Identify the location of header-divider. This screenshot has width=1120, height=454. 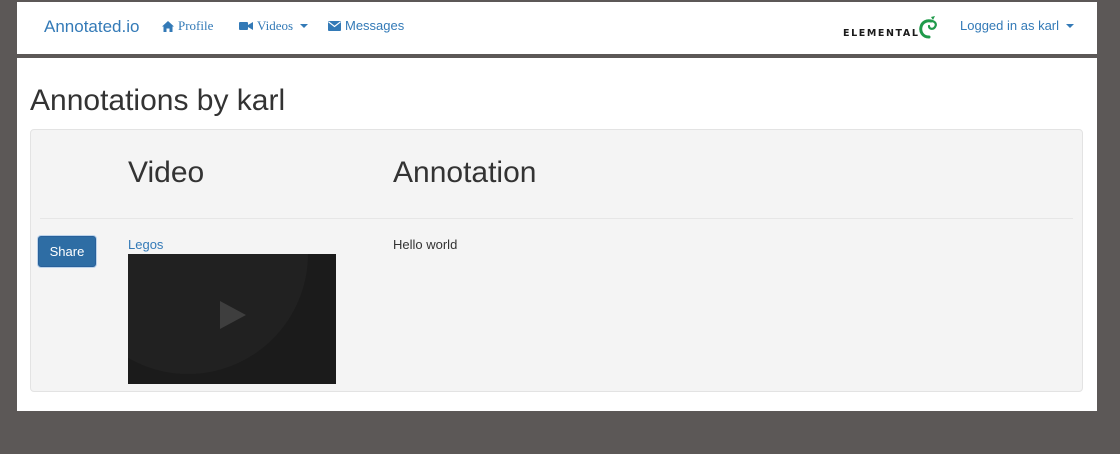
(556, 218).